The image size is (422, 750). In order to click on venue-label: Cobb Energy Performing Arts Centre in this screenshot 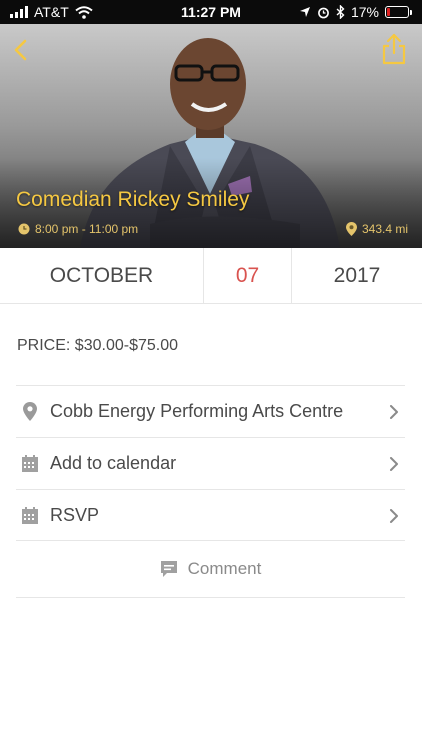, I will do `click(197, 411)`.